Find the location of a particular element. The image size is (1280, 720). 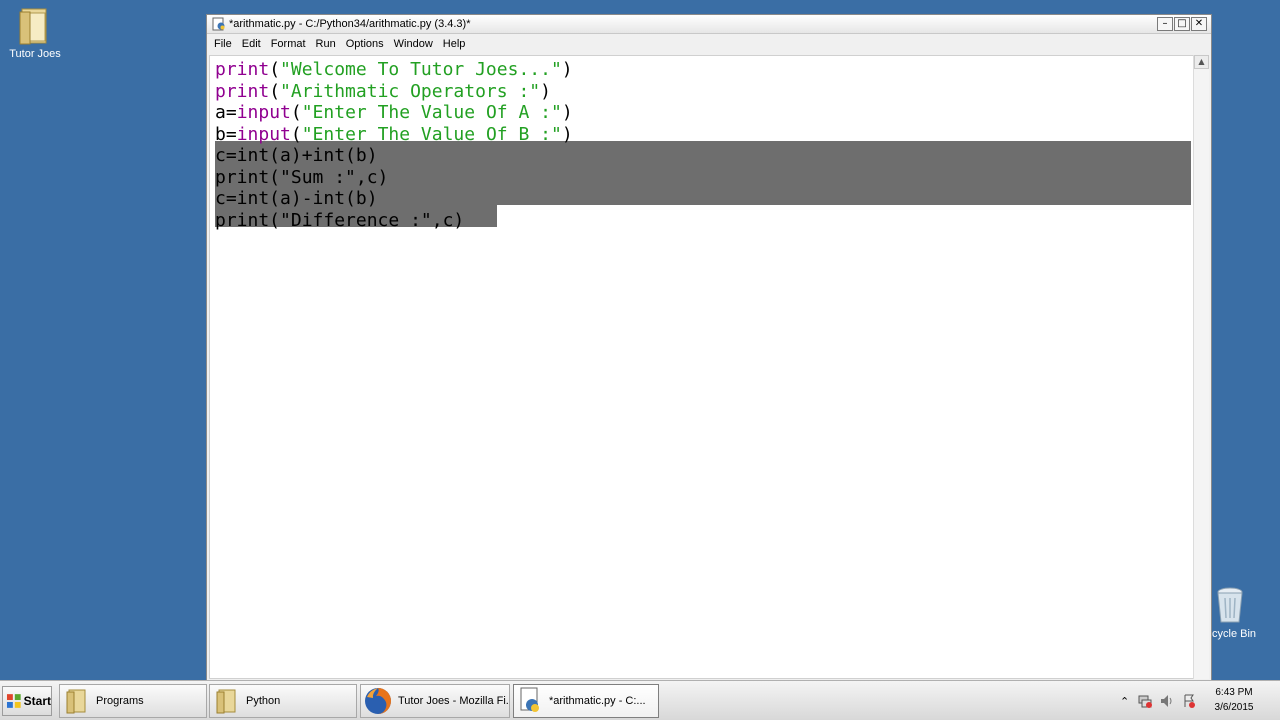

vertical-scrollbar: ▲ is located at coordinates (1201, 367).